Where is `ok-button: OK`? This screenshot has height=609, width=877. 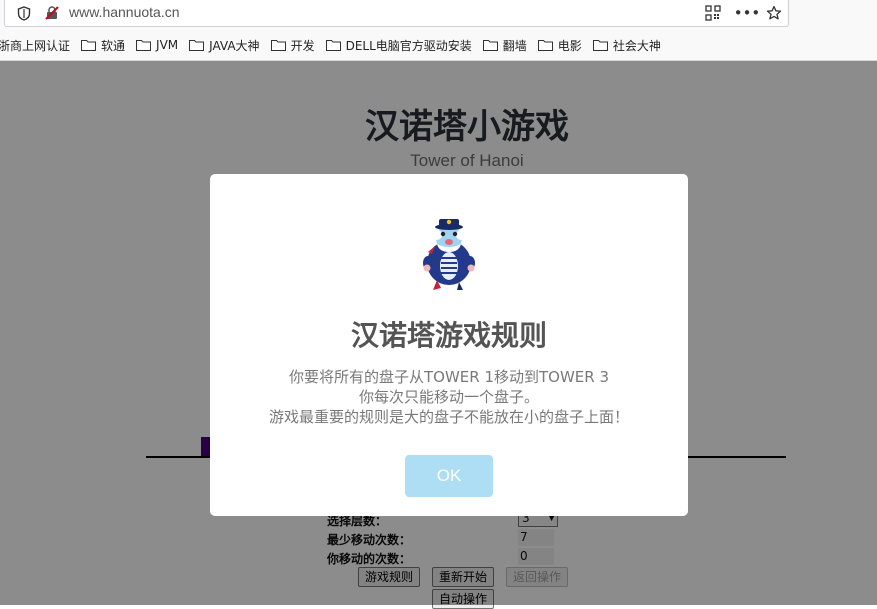
ok-button: OK is located at coordinates (449, 476).